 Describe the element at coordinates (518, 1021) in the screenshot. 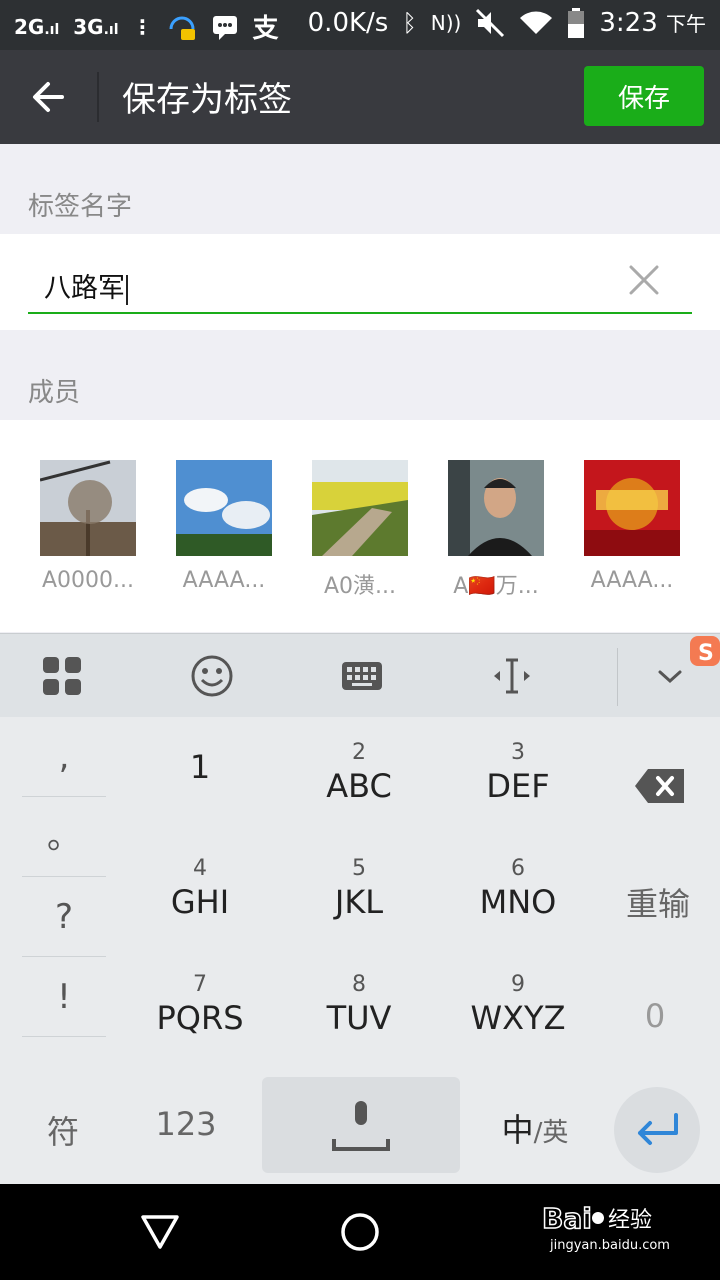

I see `key-9: 9 WXYZ` at that location.